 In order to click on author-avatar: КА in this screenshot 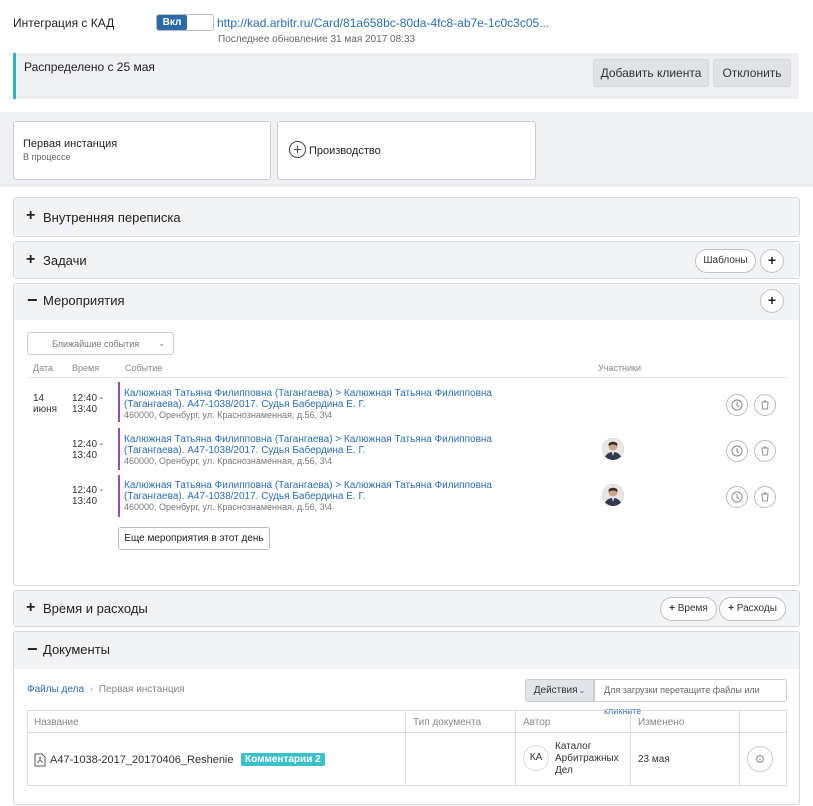, I will do `click(536, 758)`.